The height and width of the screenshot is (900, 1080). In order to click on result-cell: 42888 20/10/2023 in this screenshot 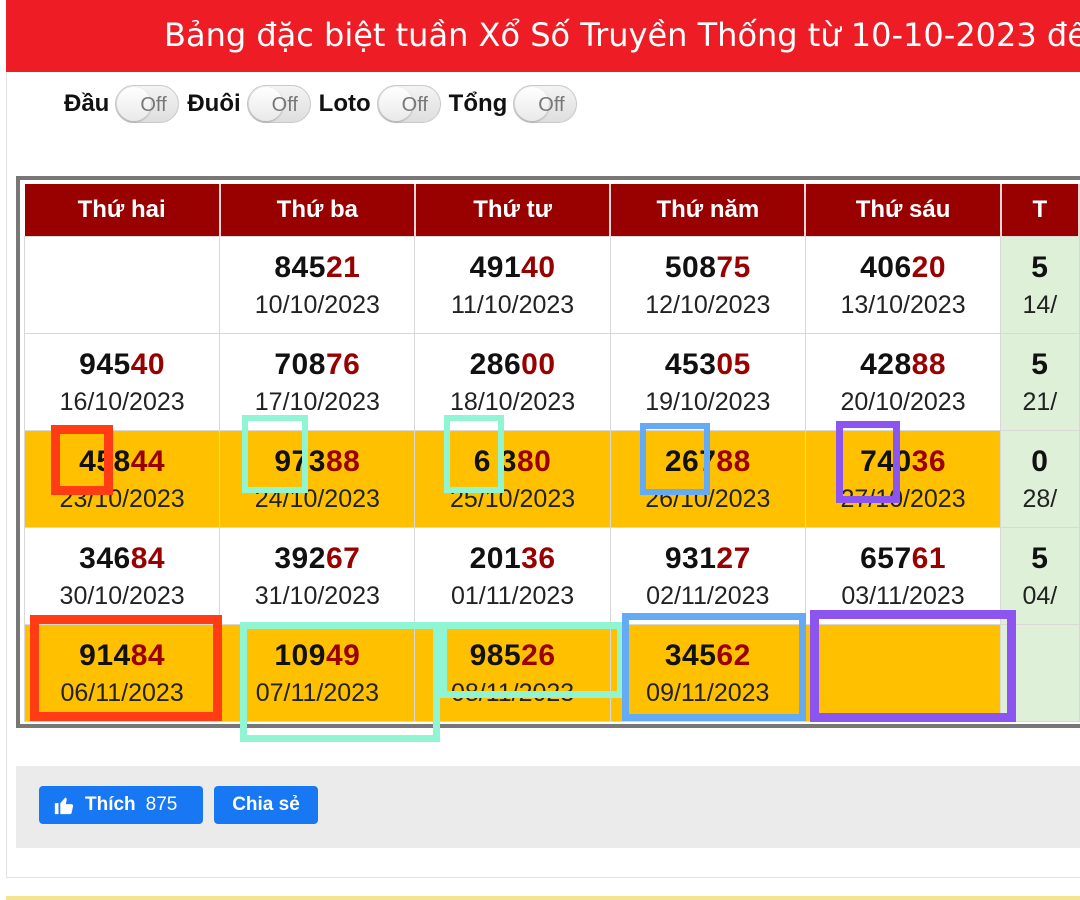, I will do `click(903, 382)`.